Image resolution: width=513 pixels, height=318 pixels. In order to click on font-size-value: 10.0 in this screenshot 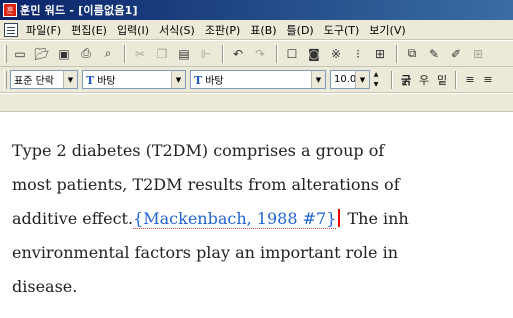, I will do `click(344, 79)`.